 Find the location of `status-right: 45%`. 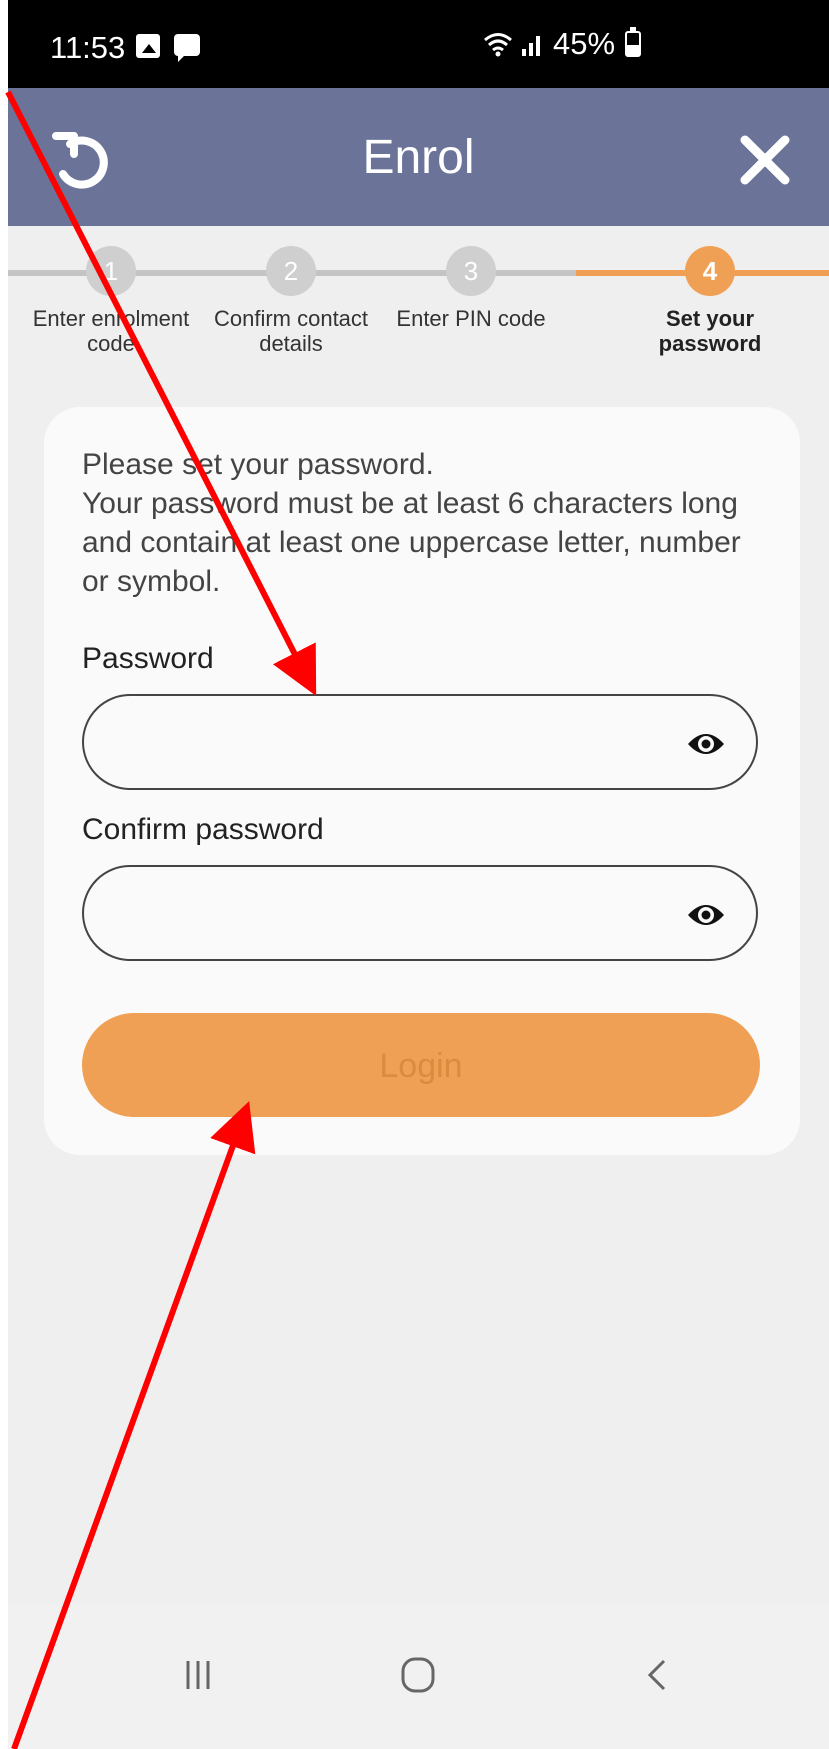

status-right: 45% is located at coordinates (562, 44).